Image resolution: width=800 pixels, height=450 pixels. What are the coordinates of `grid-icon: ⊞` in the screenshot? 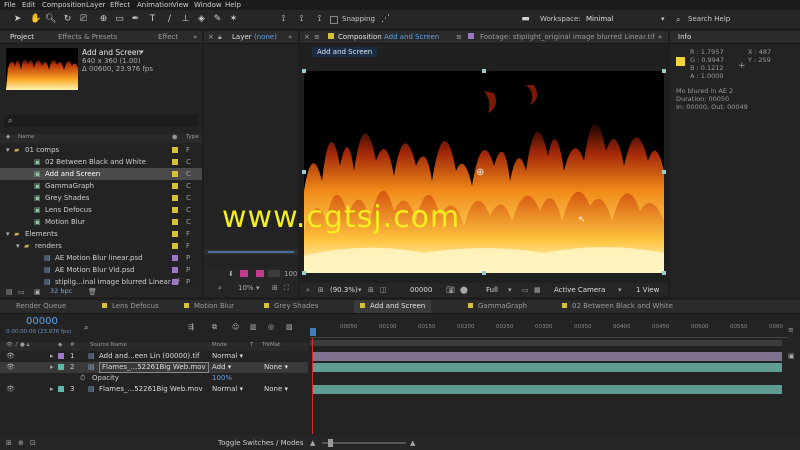 It's located at (275, 288).